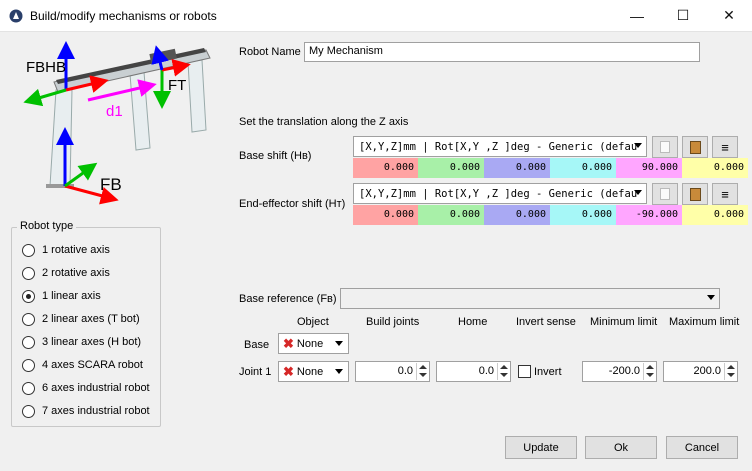 This screenshot has width=752, height=471. Describe the element at coordinates (16, 16) in the screenshot. I see `app-logo-icon` at that location.